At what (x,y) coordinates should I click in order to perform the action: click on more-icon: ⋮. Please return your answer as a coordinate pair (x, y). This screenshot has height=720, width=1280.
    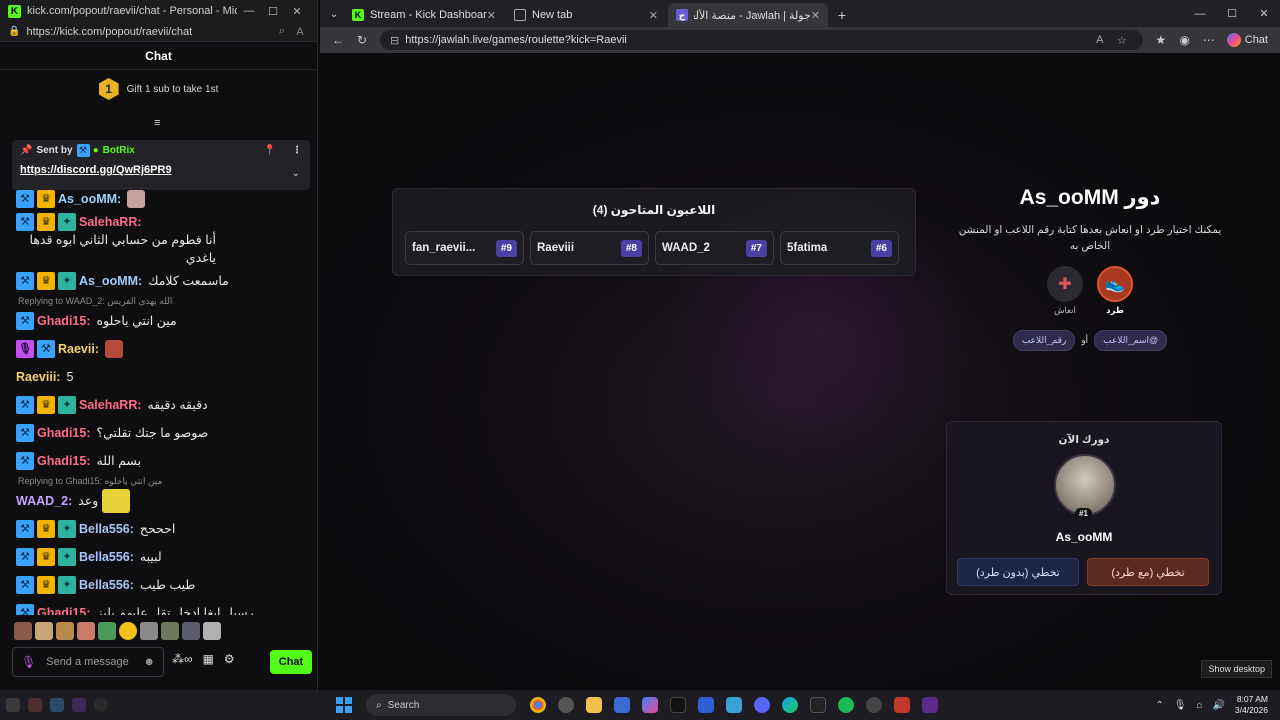
    Looking at the image, I should click on (297, 150).